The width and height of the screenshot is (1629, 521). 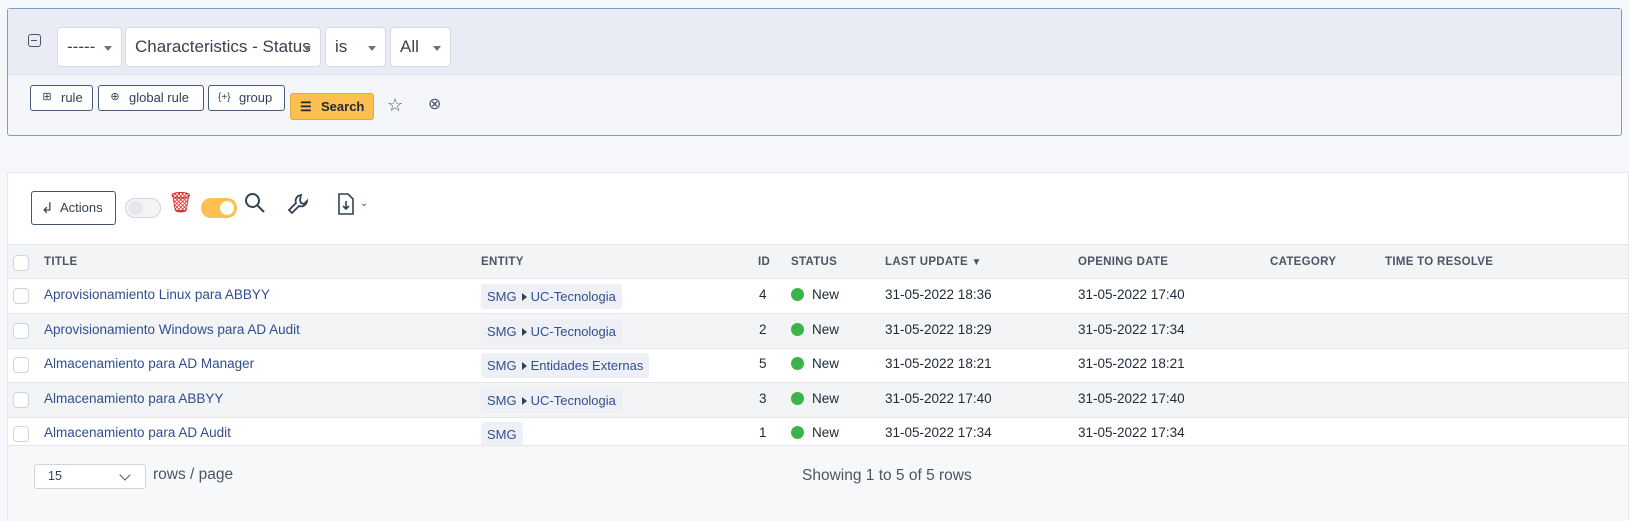 I want to click on field-select-1: -----, so click(x=89, y=47).